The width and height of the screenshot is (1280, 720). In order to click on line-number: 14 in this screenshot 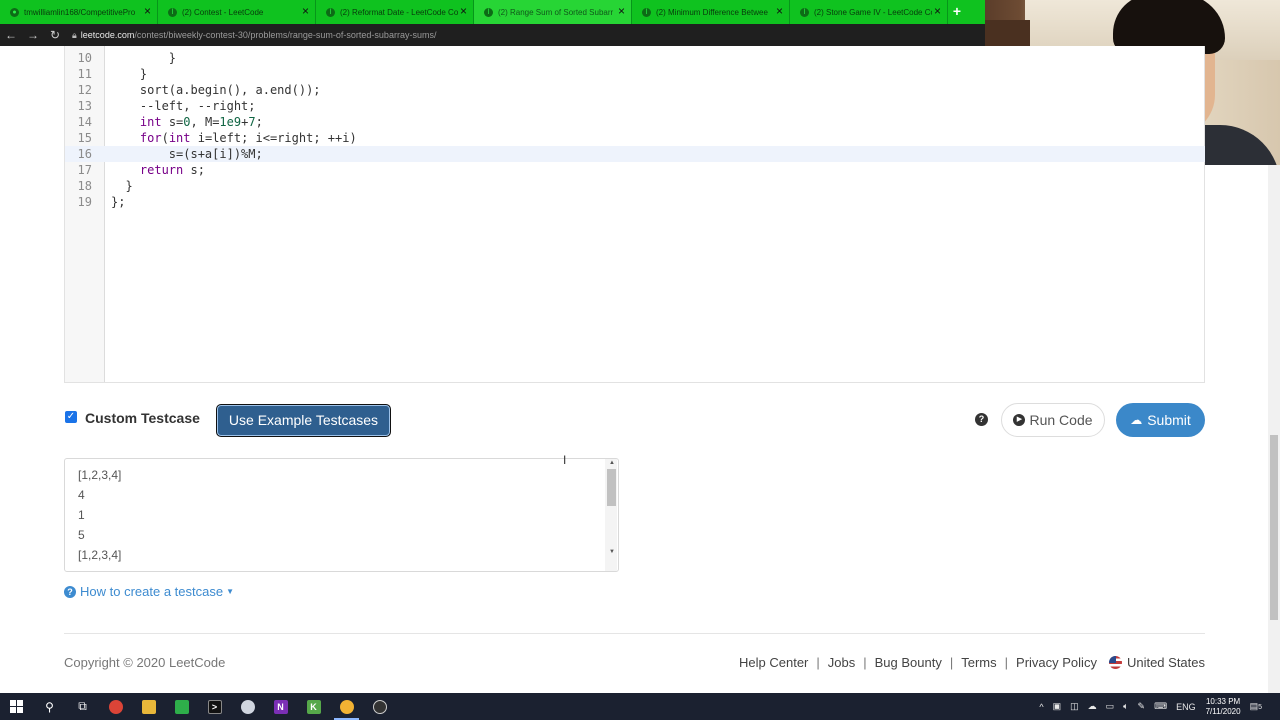, I will do `click(84, 122)`.